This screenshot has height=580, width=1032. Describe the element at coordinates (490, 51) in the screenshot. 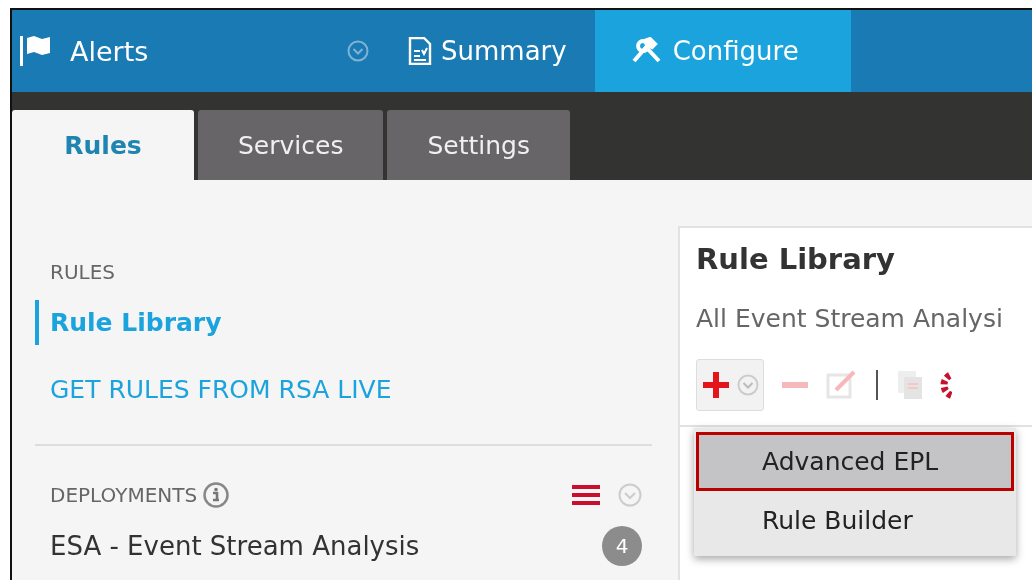

I see `nav-tab: Summary` at that location.